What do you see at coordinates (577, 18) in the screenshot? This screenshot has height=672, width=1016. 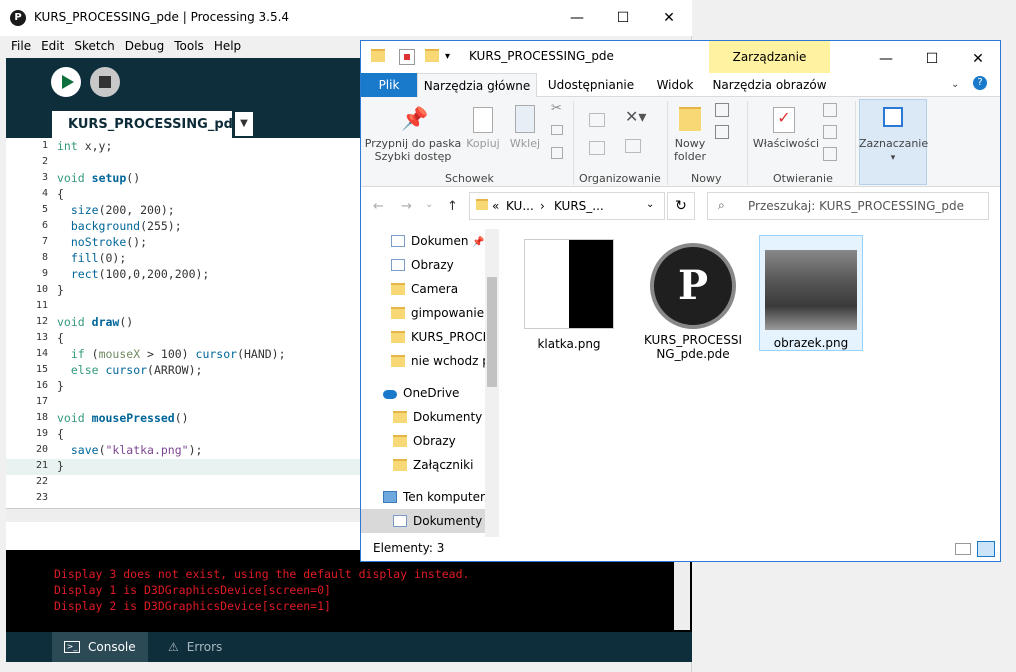 I see `minimize-button: —` at bounding box center [577, 18].